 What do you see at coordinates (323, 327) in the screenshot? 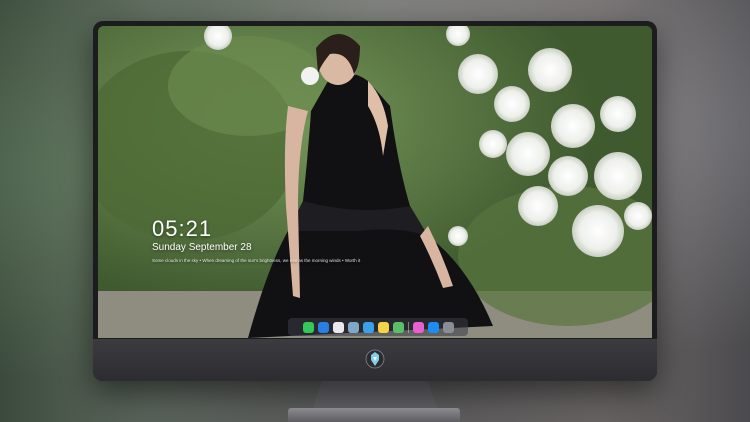
I see `finder-icon` at bounding box center [323, 327].